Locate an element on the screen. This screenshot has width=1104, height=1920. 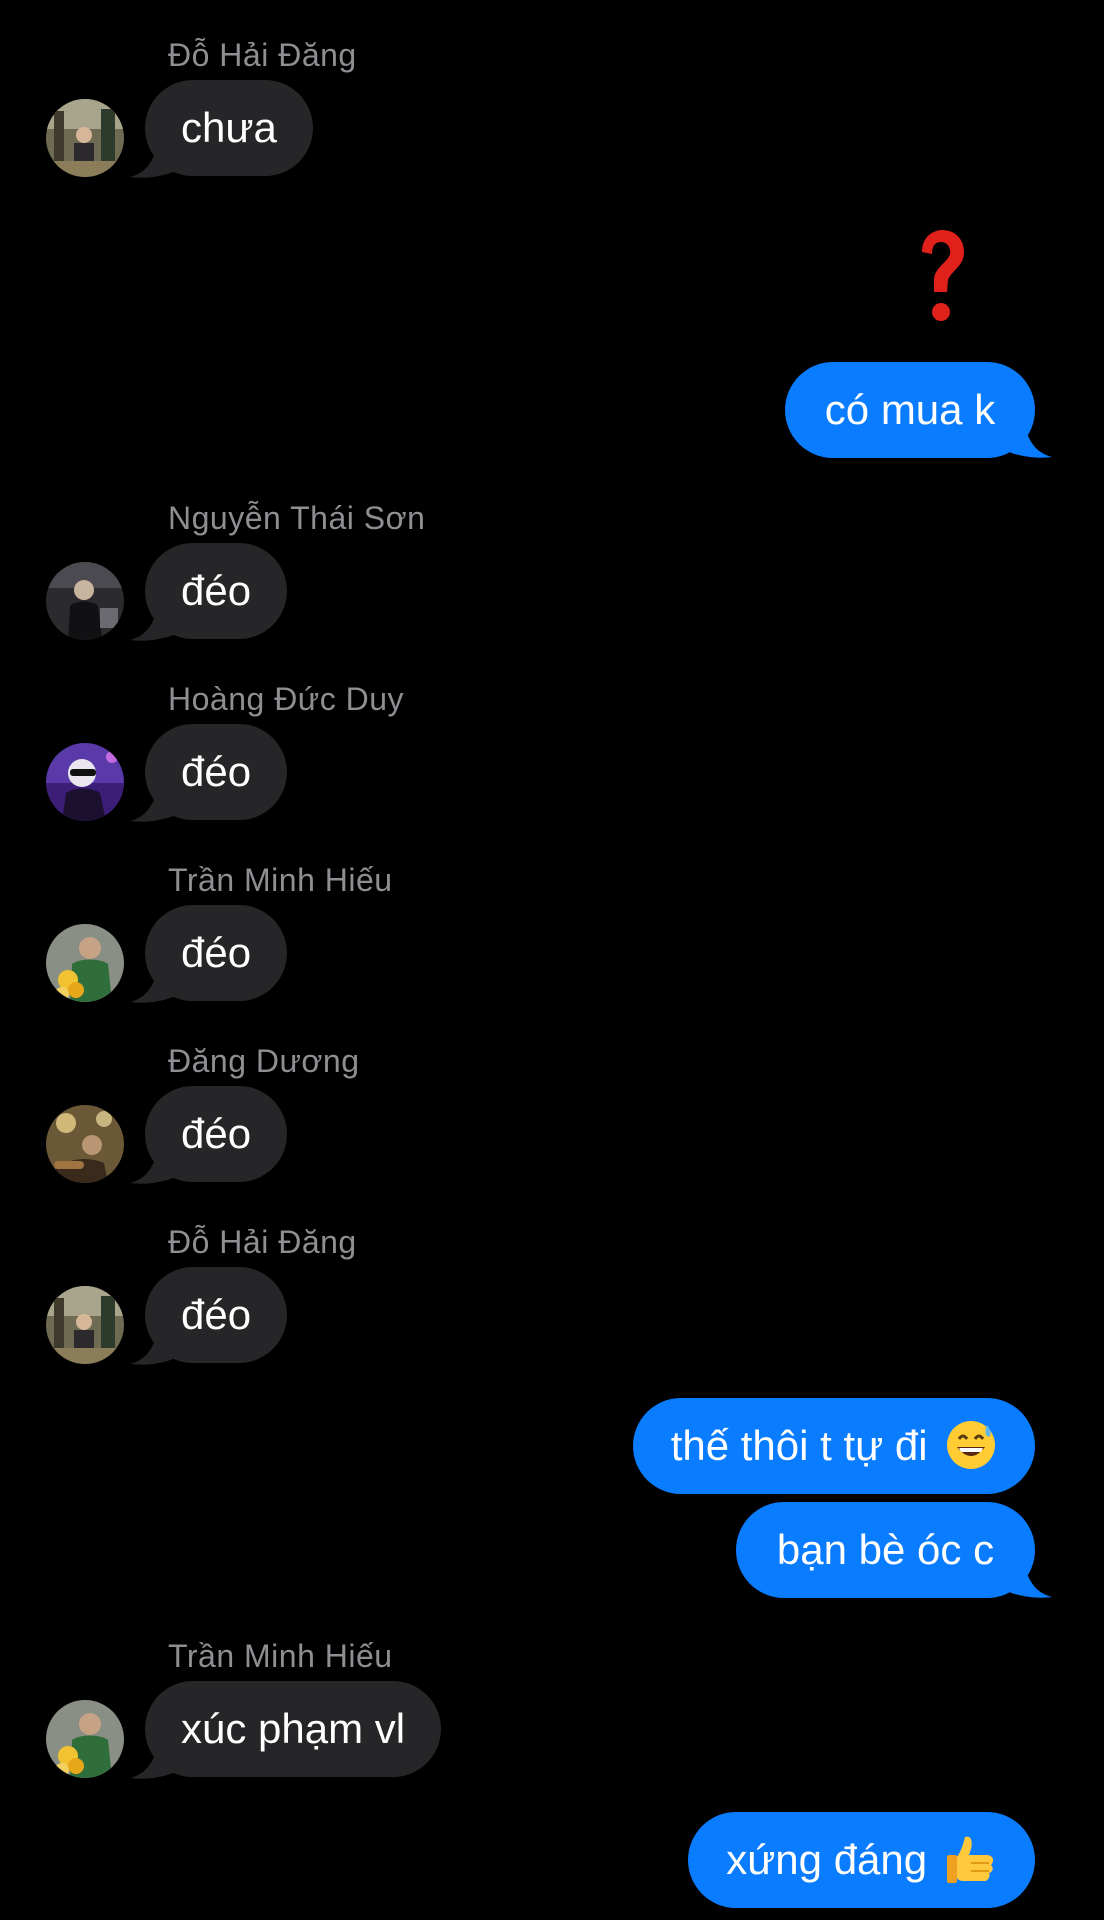
message-bubble: chưa is located at coordinates (229, 128).